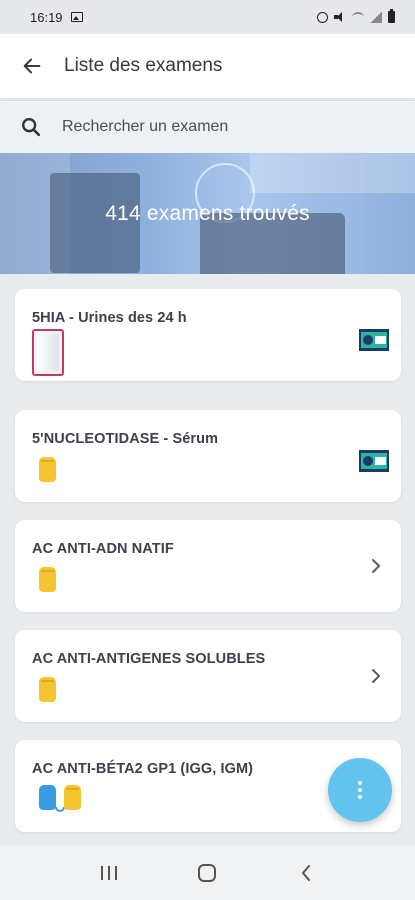  What do you see at coordinates (125, 439) in the screenshot?
I see `exam-title: 5'NUCLEOTIDASE - Sérum` at bounding box center [125, 439].